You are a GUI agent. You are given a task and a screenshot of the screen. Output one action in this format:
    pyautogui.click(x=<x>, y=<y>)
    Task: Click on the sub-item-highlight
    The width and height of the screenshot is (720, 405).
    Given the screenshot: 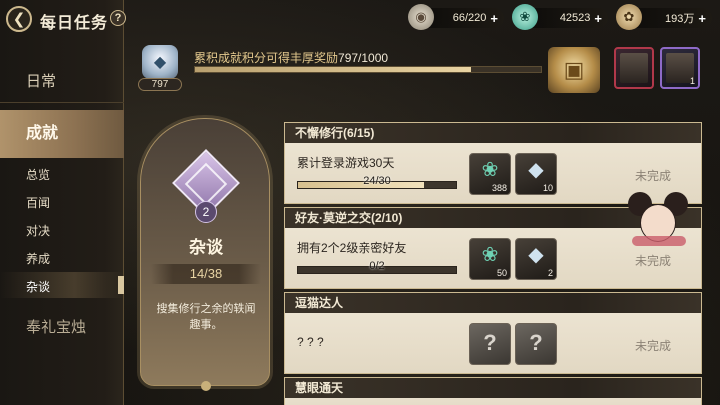 What is the action you would take?
    pyautogui.click(x=62, y=285)
    